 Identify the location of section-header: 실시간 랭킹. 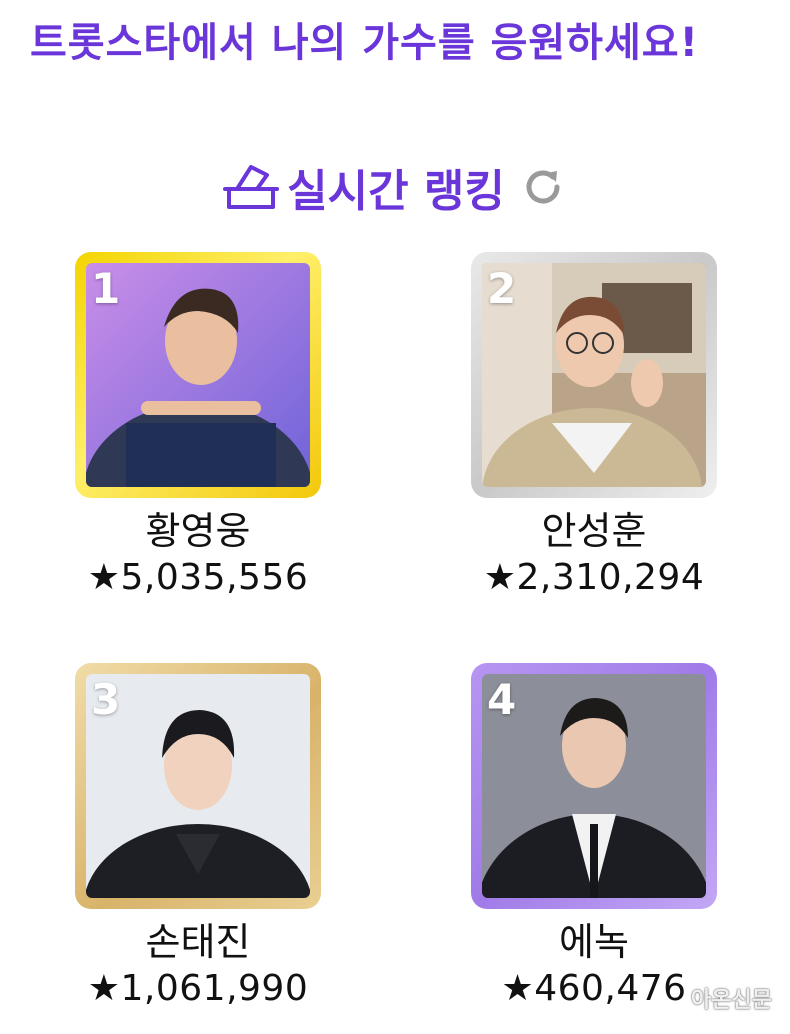
(395, 187).